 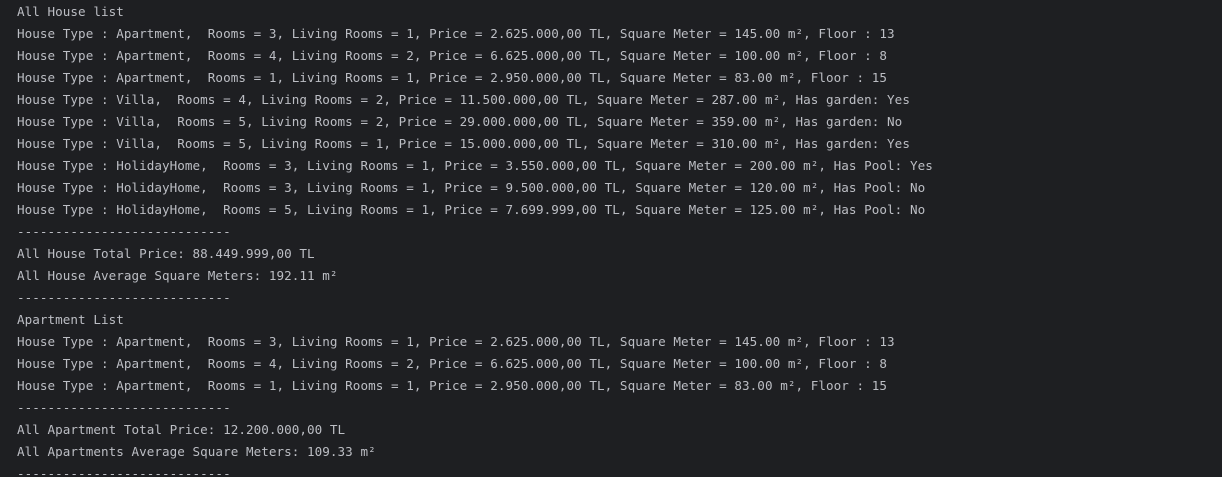 I want to click on console-line-apartment-header: Apartment List, so click(x=70, y=319).